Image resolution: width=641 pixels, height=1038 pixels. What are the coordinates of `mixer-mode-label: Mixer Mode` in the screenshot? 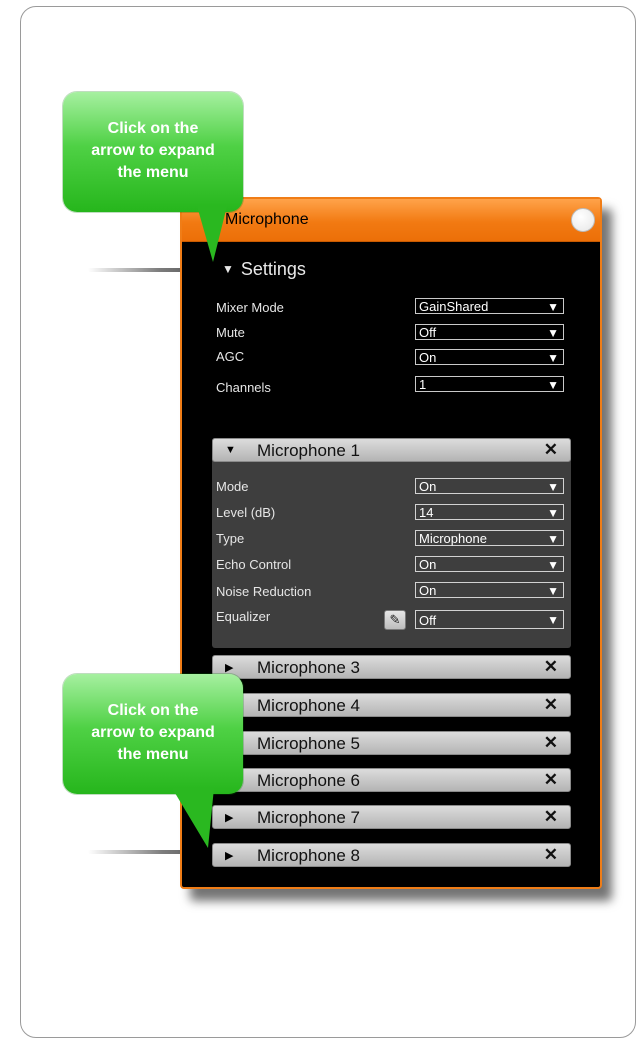 It's located at (250, 307).